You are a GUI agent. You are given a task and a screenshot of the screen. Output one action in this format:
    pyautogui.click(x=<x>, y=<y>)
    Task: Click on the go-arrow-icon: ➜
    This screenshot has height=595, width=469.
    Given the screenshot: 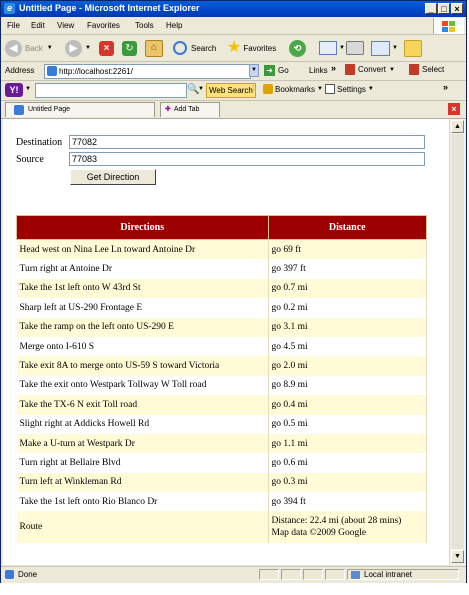 What is the action you would take?
    pyautogui.click(x=269, y=70)
    